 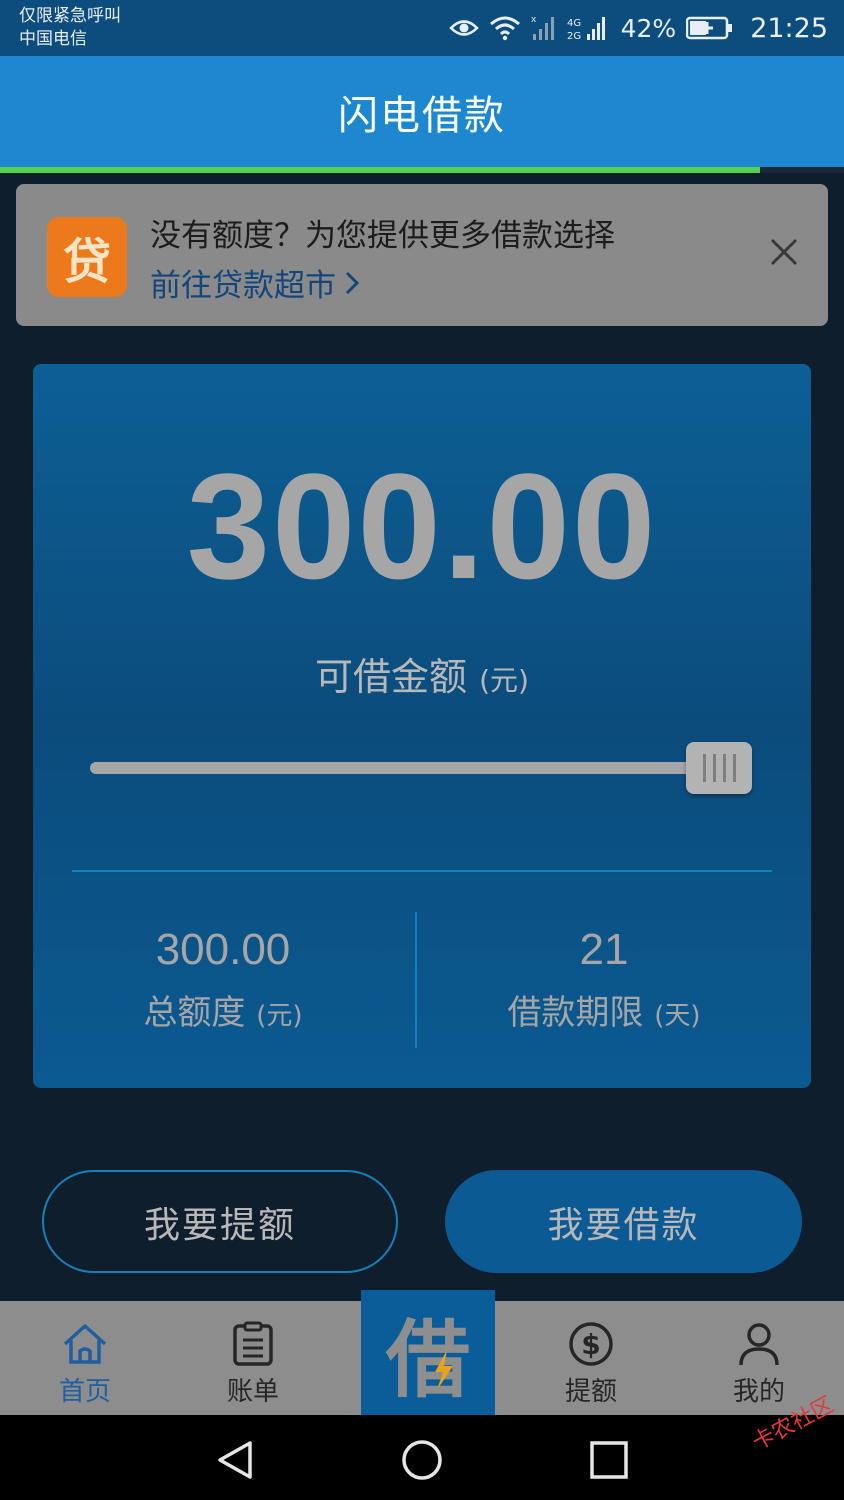 I want to click on emergency-call-text: 仅限紧急呼叫, so click(x=70, y=16).